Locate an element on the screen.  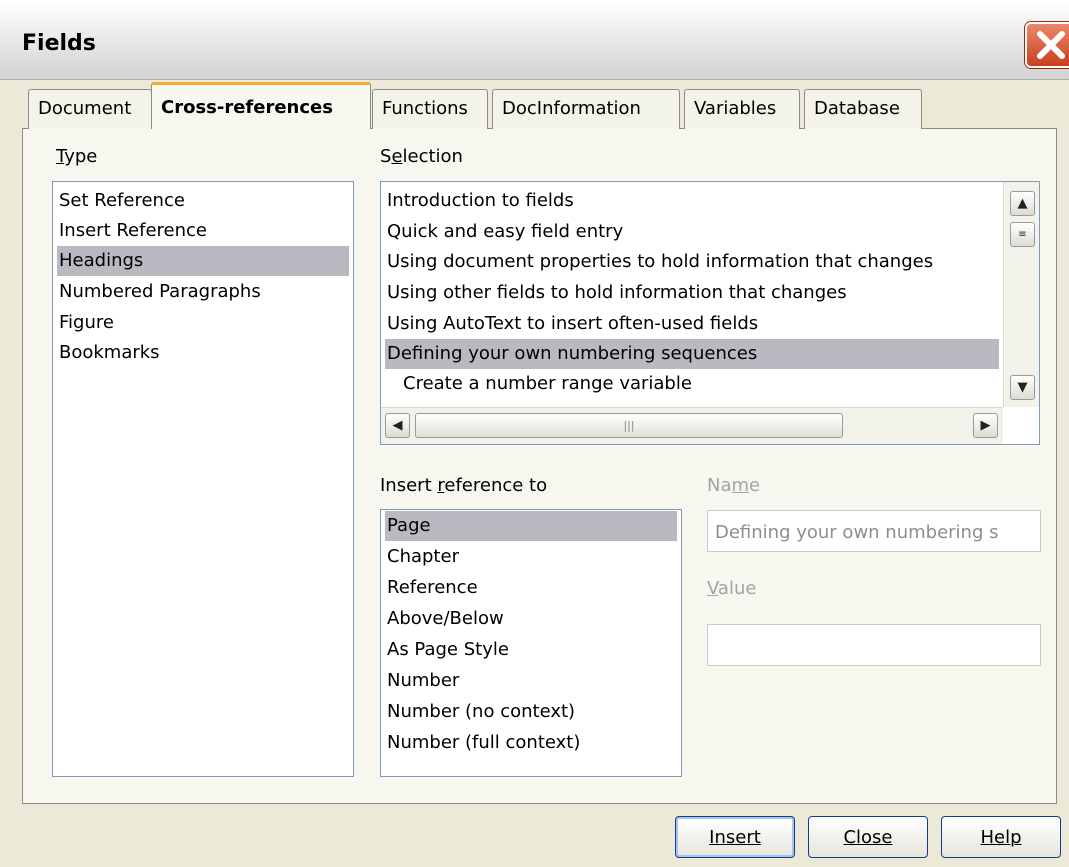
tab-database: Database is located at coordinates (863, 109).